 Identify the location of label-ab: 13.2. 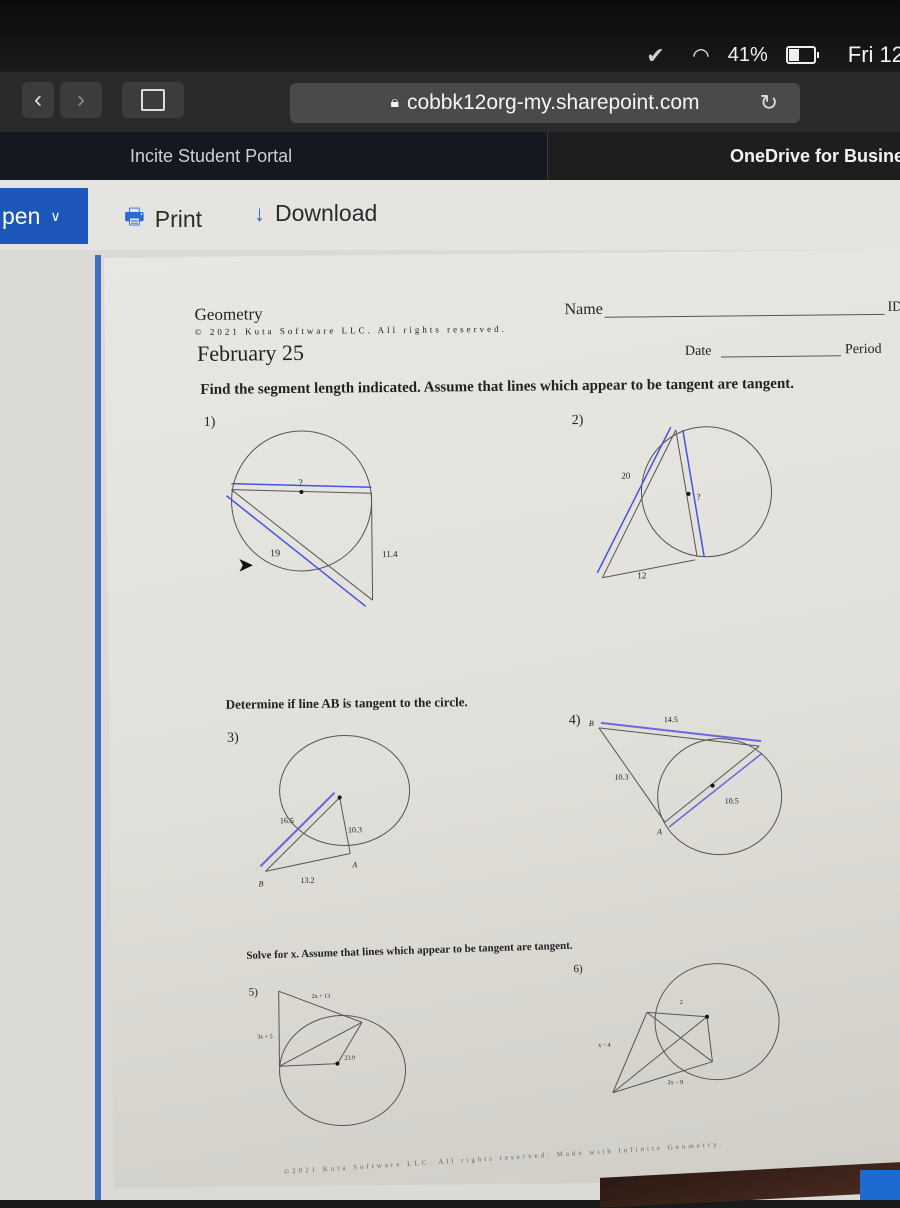
(307, 880).